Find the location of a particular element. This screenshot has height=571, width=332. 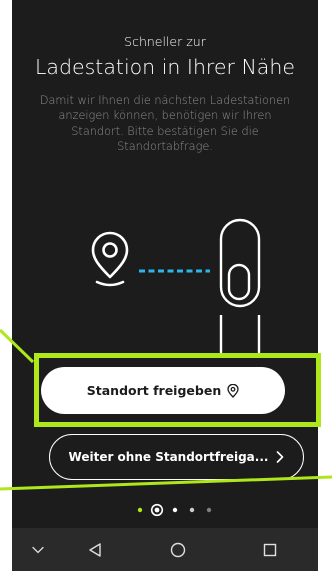

onboarding-headline: Ladestation in Ihrer Nähe is located at coordinates (165, 67).